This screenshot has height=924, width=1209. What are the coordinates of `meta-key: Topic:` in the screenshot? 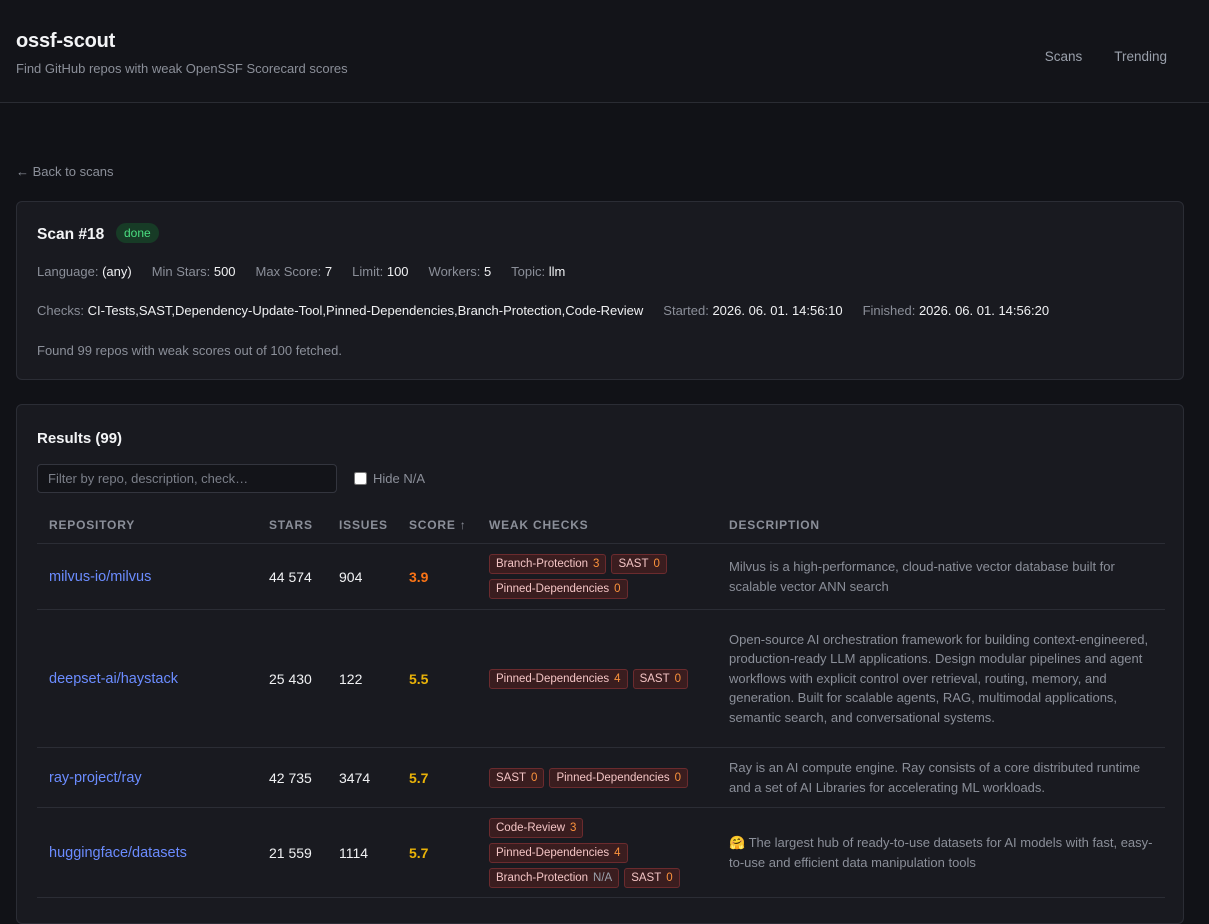 It's located at (528, 271).